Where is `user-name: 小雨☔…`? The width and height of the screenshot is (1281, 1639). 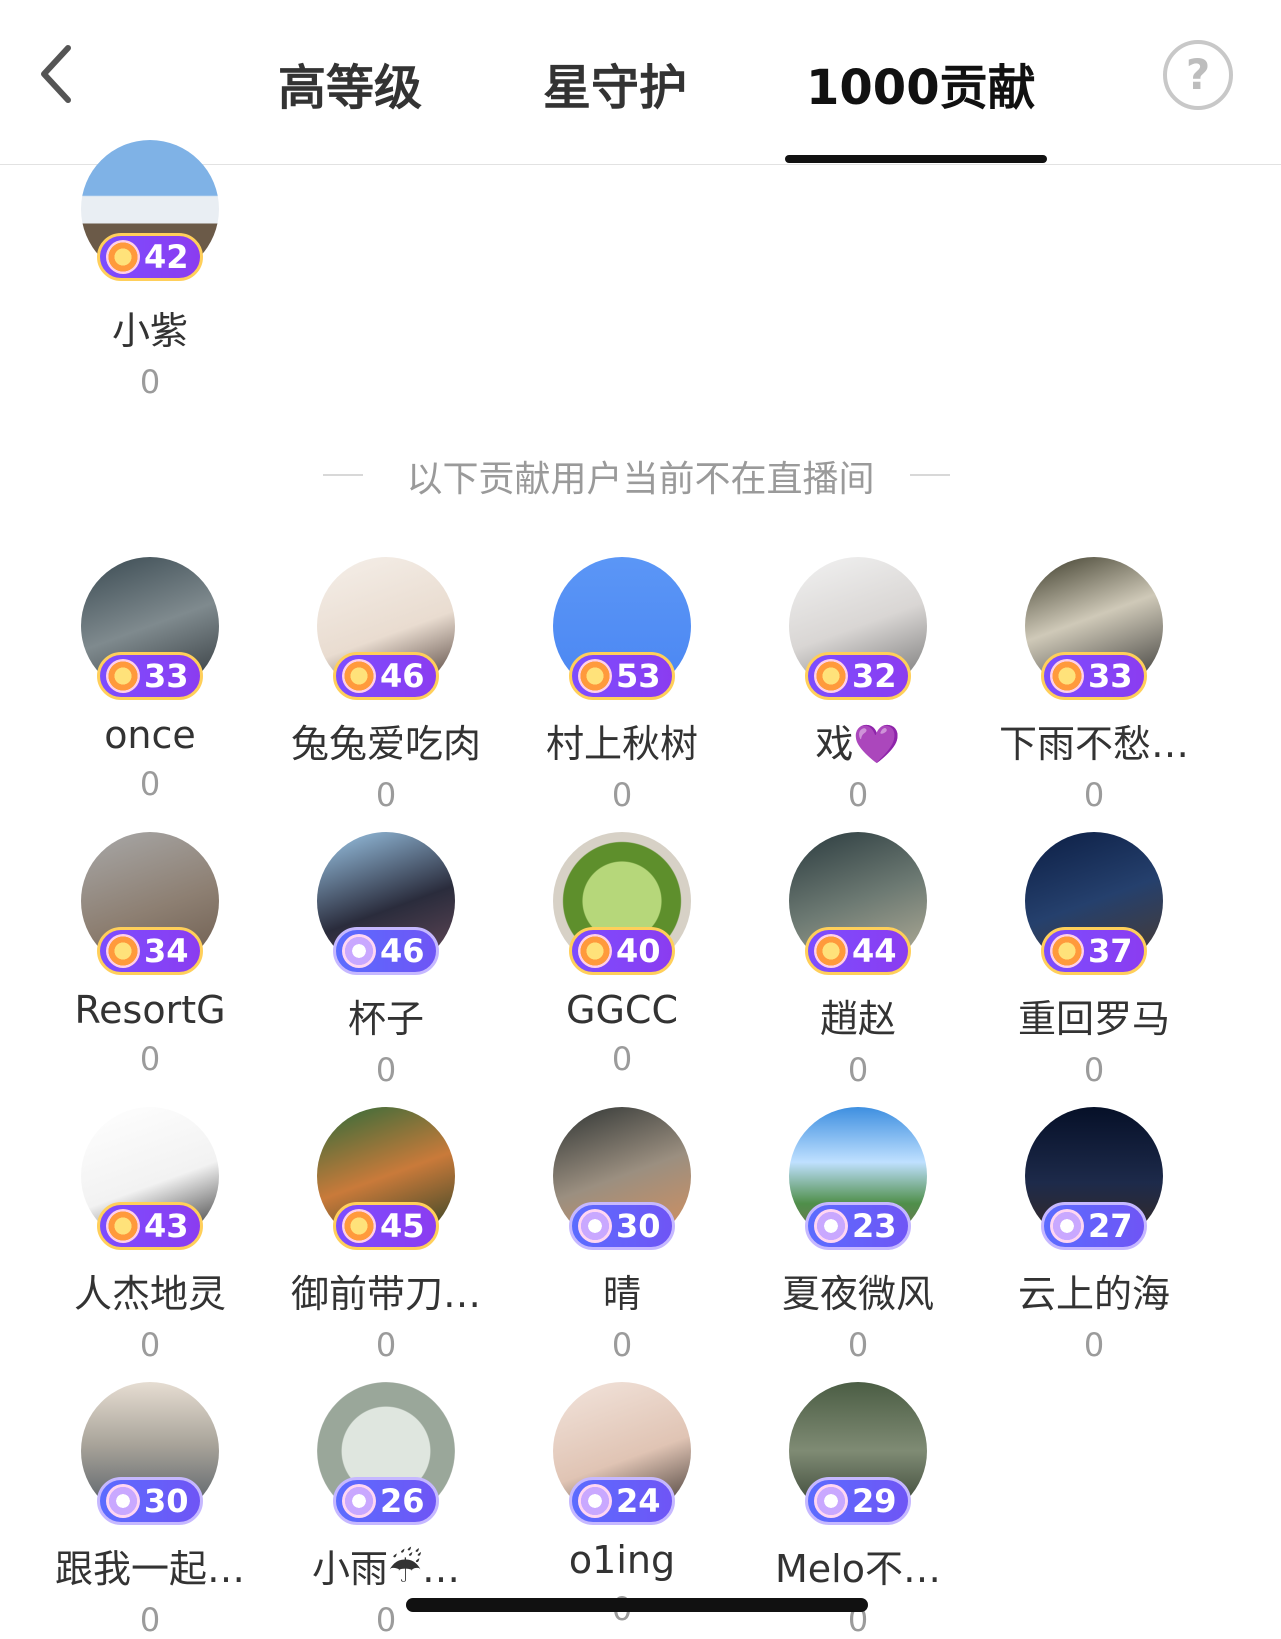 user-name: 小雨☔… is located at coordinates (386, 1569).